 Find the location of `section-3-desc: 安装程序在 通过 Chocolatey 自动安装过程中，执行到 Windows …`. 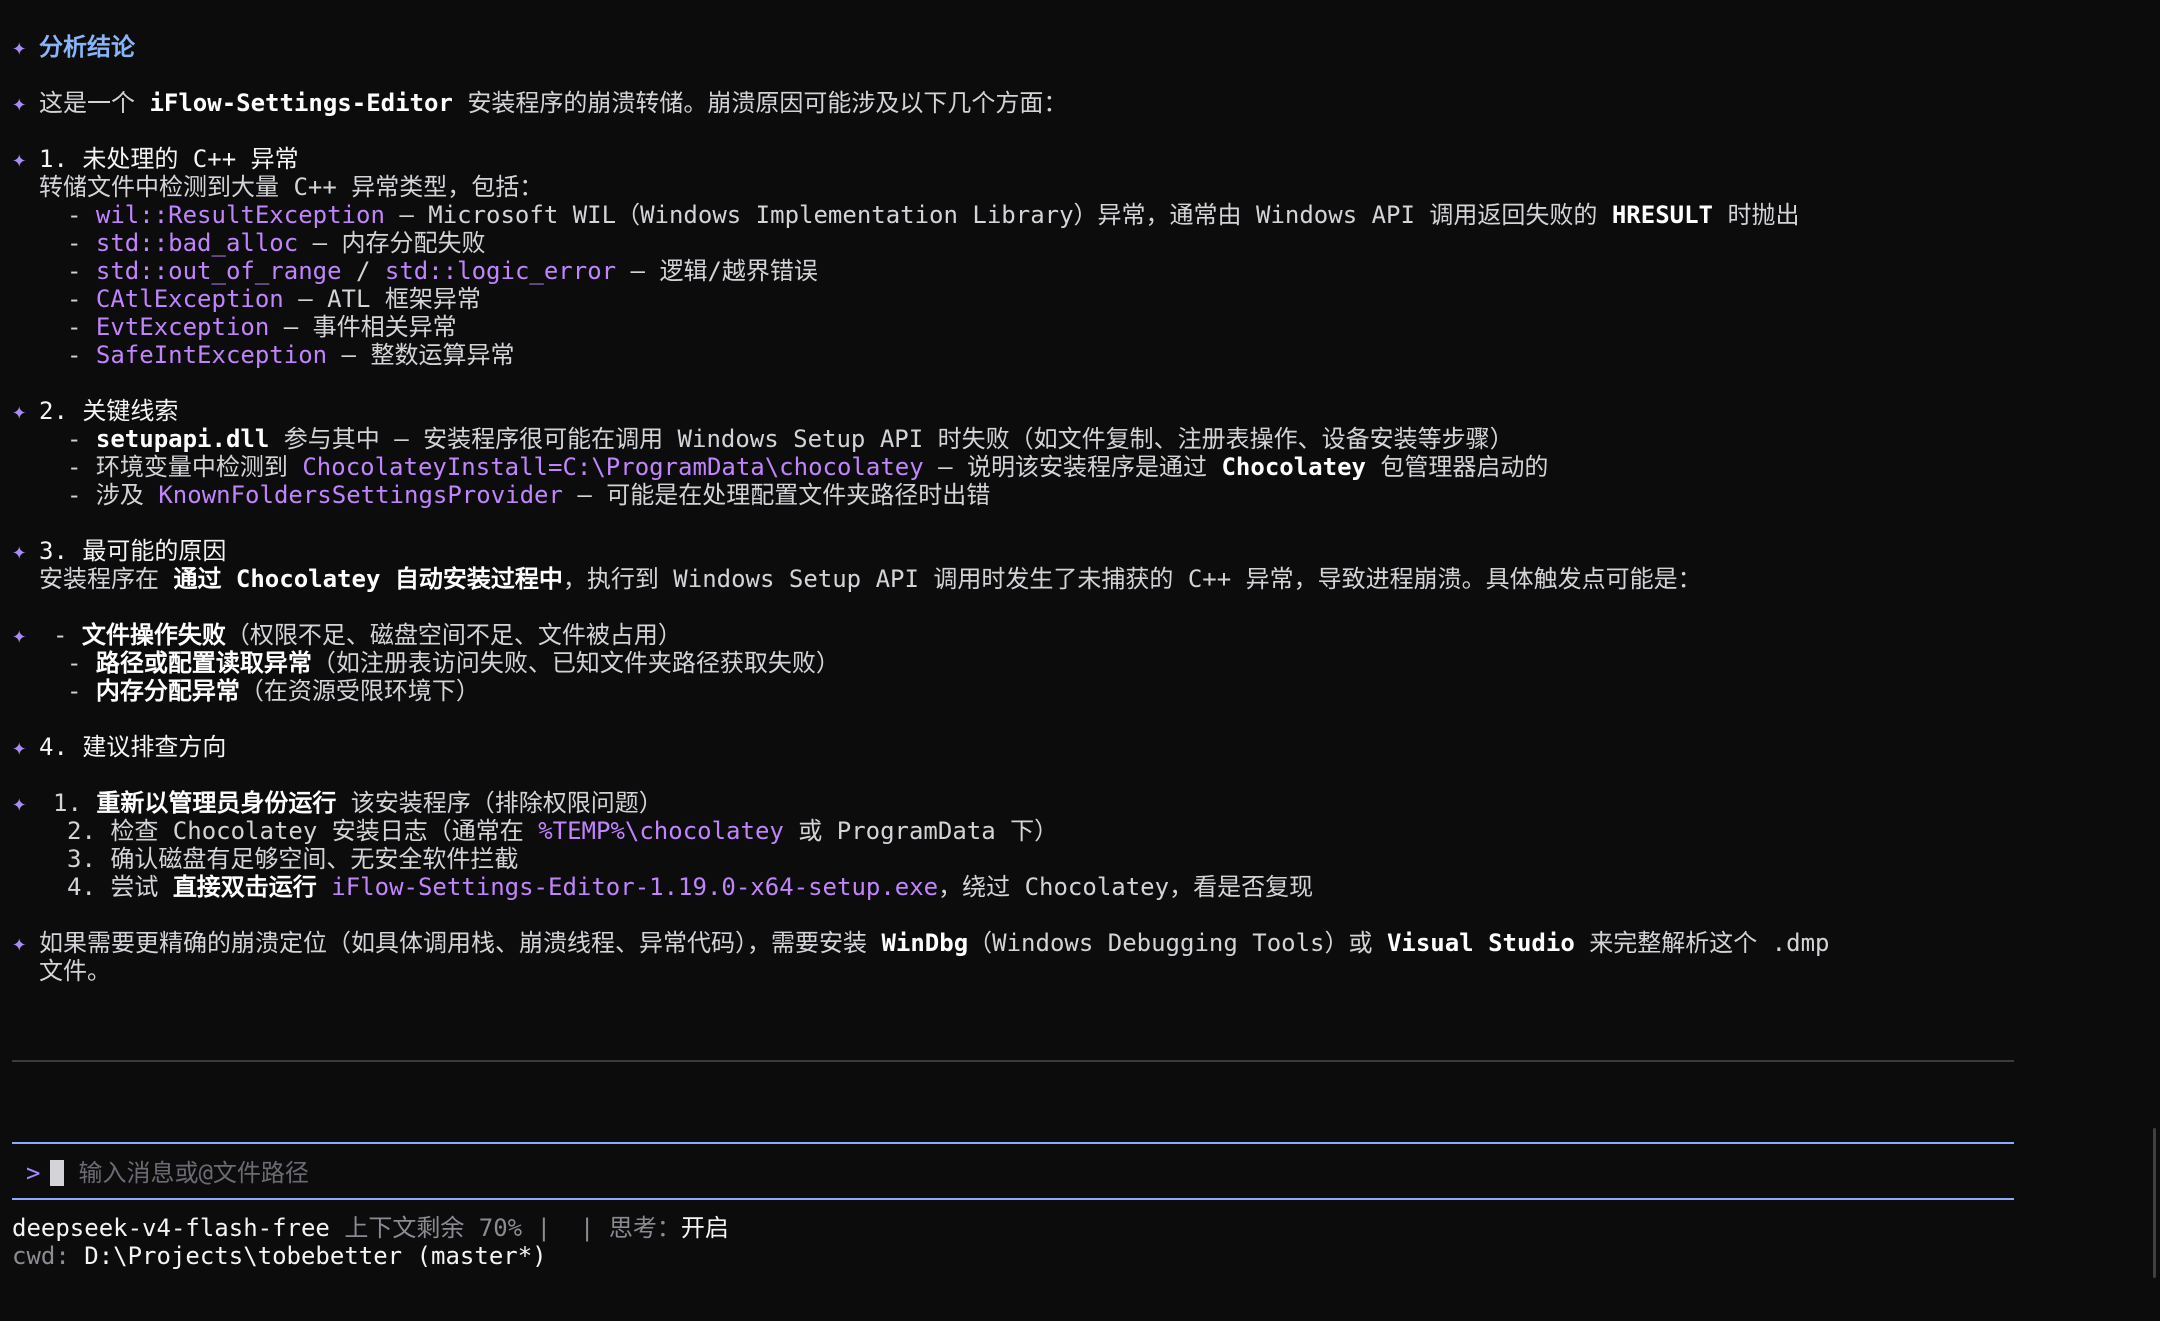

section-3-desc: 安装程序在 通过 Chocolatey 自动安装过程中，执行到 Windows … is located at coordinates (870, 579).